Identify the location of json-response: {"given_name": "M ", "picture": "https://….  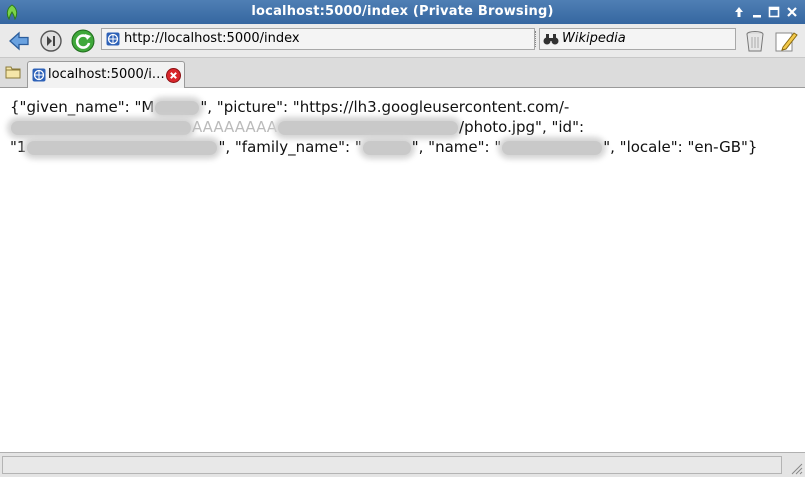
(400, 127).